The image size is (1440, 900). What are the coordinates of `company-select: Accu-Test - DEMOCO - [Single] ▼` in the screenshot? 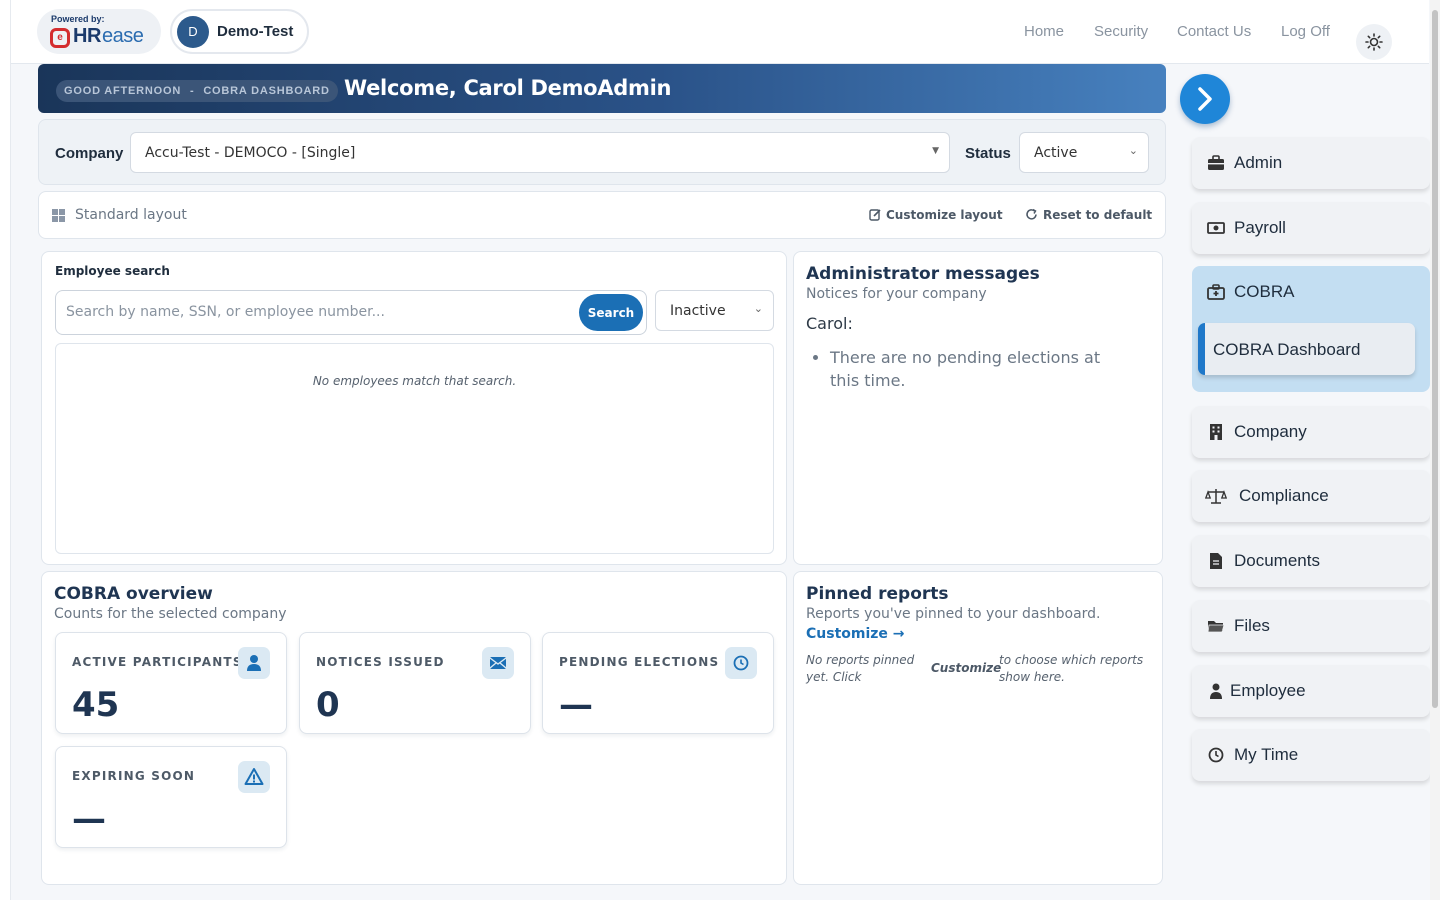 It's located at (540, 152).